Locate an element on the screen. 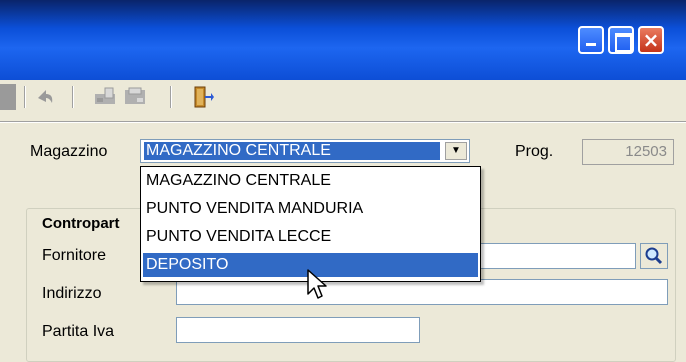  undo-button is located at coordinates (45, 97).